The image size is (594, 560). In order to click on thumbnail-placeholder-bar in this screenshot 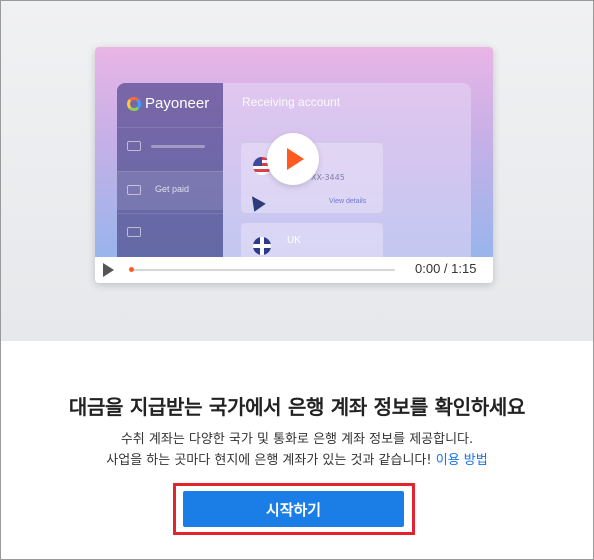, I will do `click(178, 146)`.